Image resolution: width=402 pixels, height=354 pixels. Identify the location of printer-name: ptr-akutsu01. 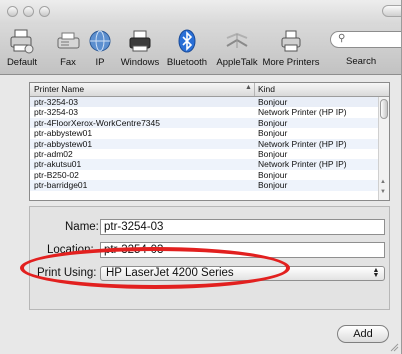
(58, 164).